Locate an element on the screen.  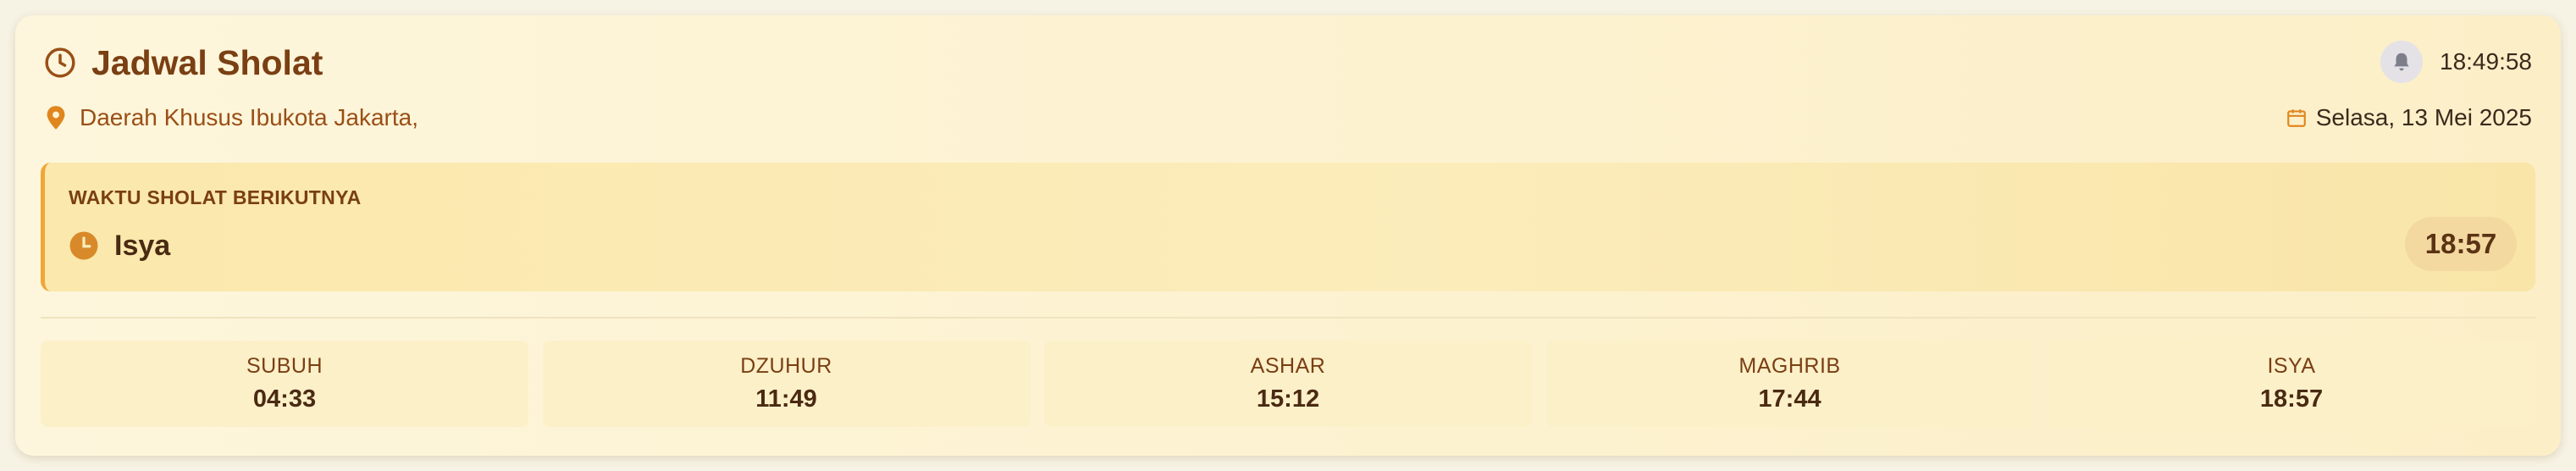
next-prayer-name: Isya is located at coordinates (142, 245).